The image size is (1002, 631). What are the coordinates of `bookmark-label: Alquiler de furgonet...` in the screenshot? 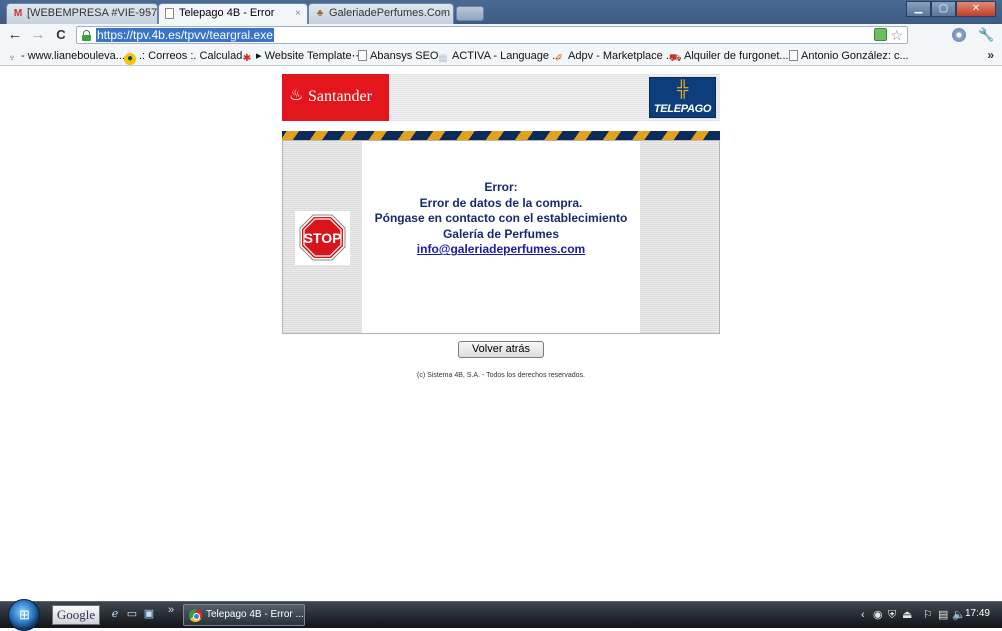 It's located at (736, 56).